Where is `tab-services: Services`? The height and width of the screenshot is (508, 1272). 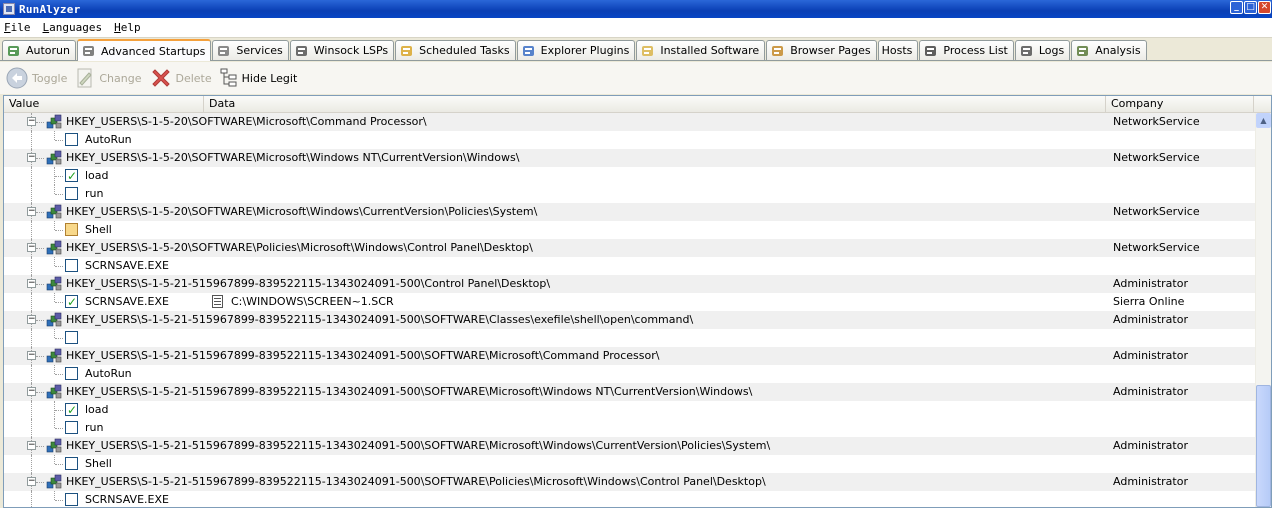 tab-services: Services is located at coordinates (250, 50).